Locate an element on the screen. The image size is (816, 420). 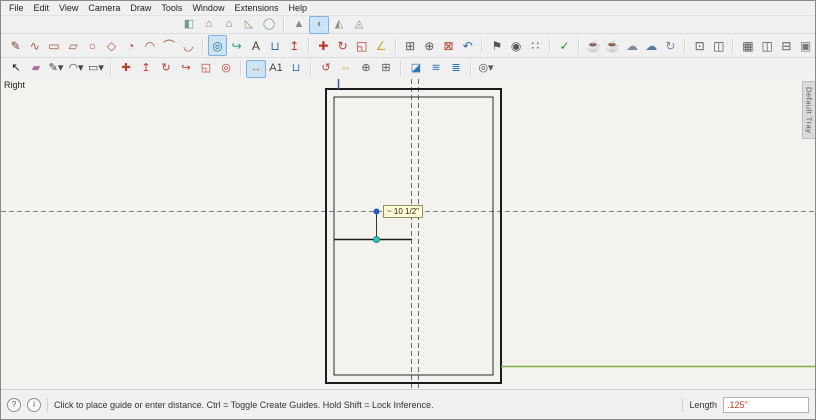
guide-start-point is located at coordinates (376, 211).